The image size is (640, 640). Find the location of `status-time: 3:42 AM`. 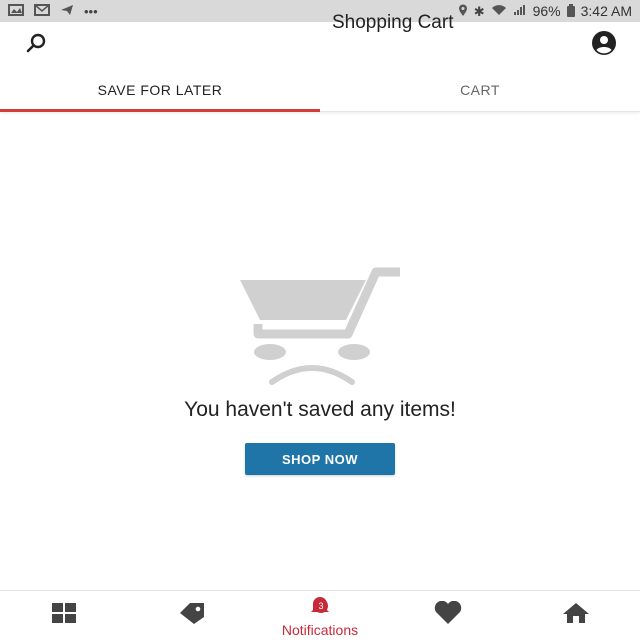

status-time: 3:42 AM is located at coordinates (606, 11).